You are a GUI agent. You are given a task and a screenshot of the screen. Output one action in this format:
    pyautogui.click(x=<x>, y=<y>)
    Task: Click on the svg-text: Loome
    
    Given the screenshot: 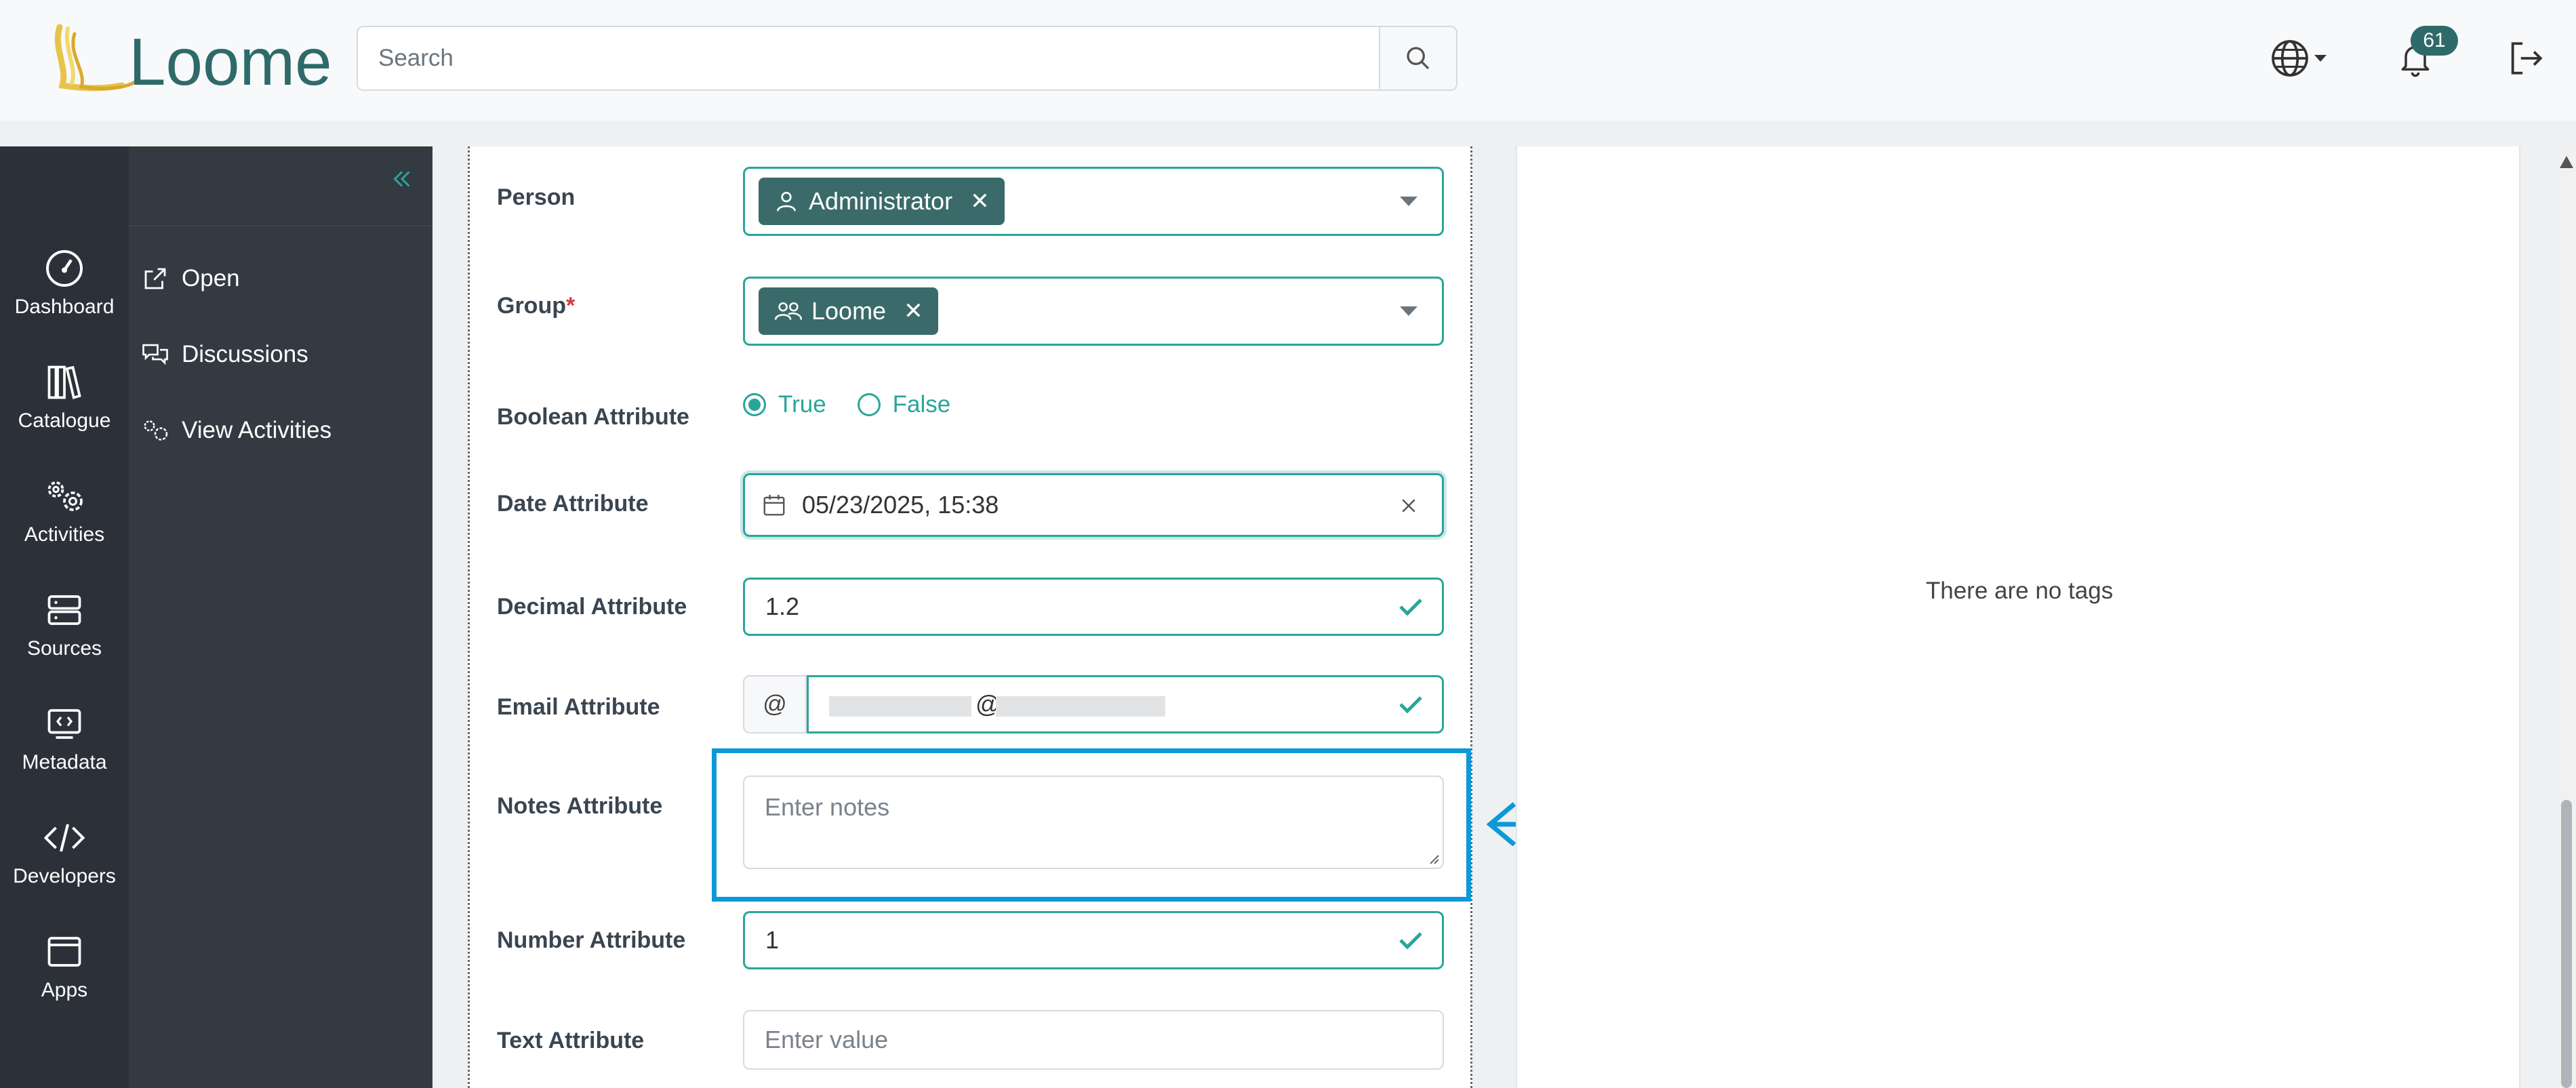 What is the action you would take?
    pyautogui.click(x=230, y=60)
    